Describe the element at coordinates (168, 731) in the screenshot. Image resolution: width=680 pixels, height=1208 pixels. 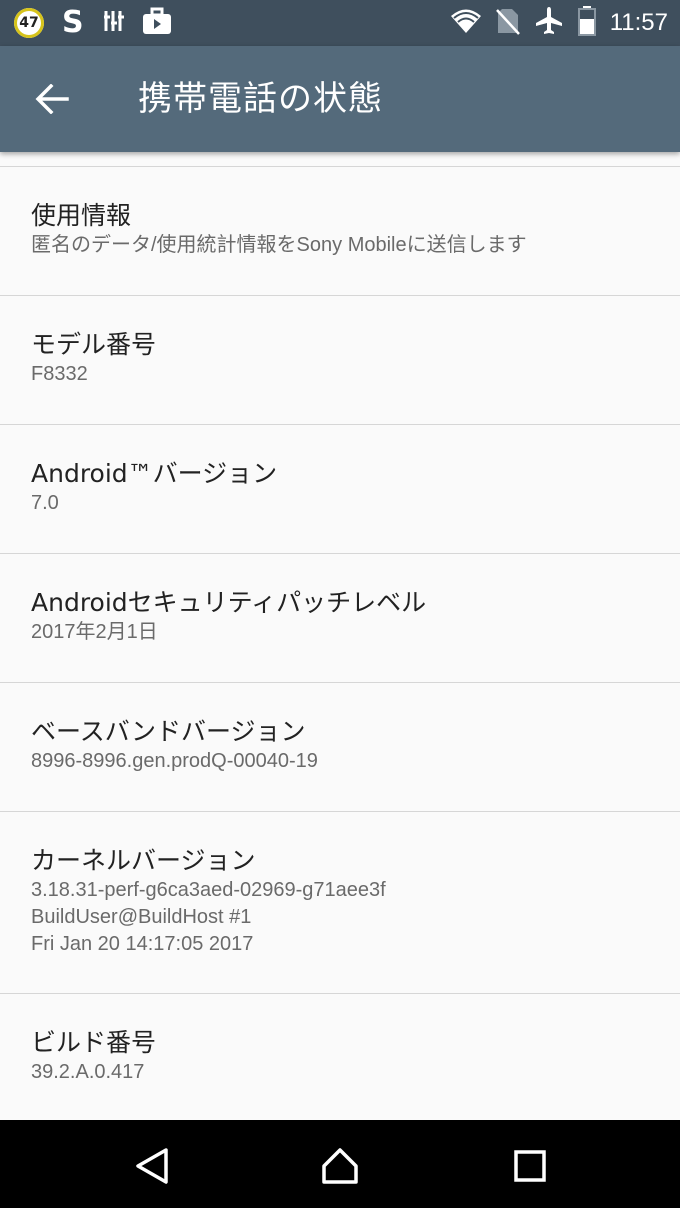
I see `item-title: ベースバンドバージョン` at that location.